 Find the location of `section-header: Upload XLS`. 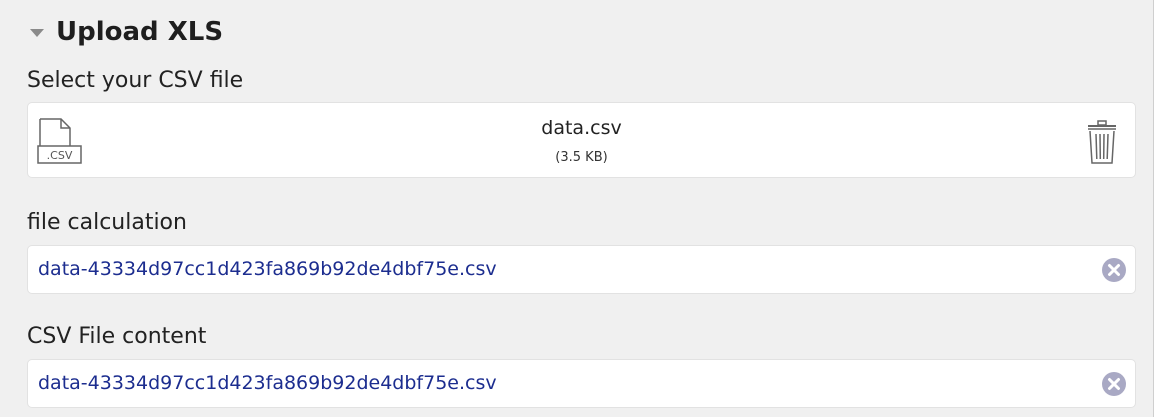

section-header: Upload XLS is located at coordinates (126, 32).